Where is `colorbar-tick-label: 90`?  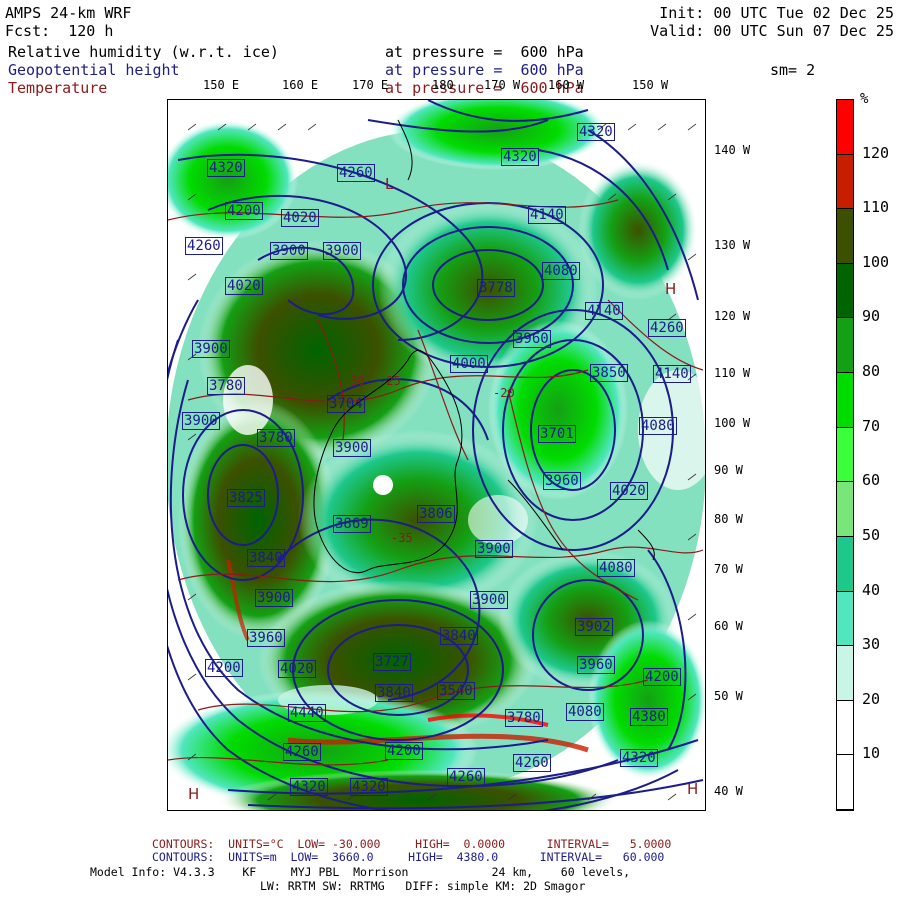 colorbar-tick-label: 90 is located at coordinates (871, 316).